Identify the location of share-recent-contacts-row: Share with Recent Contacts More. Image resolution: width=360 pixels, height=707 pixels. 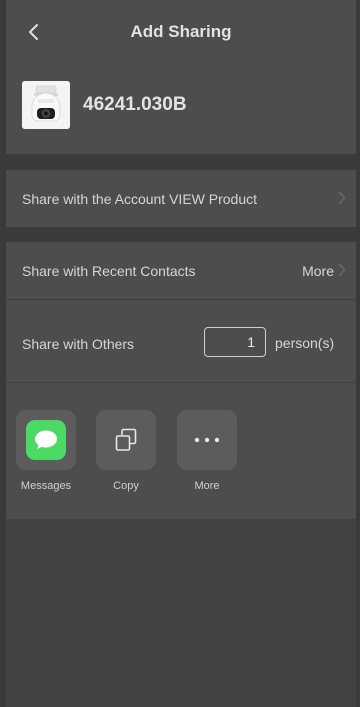
(181, 271).